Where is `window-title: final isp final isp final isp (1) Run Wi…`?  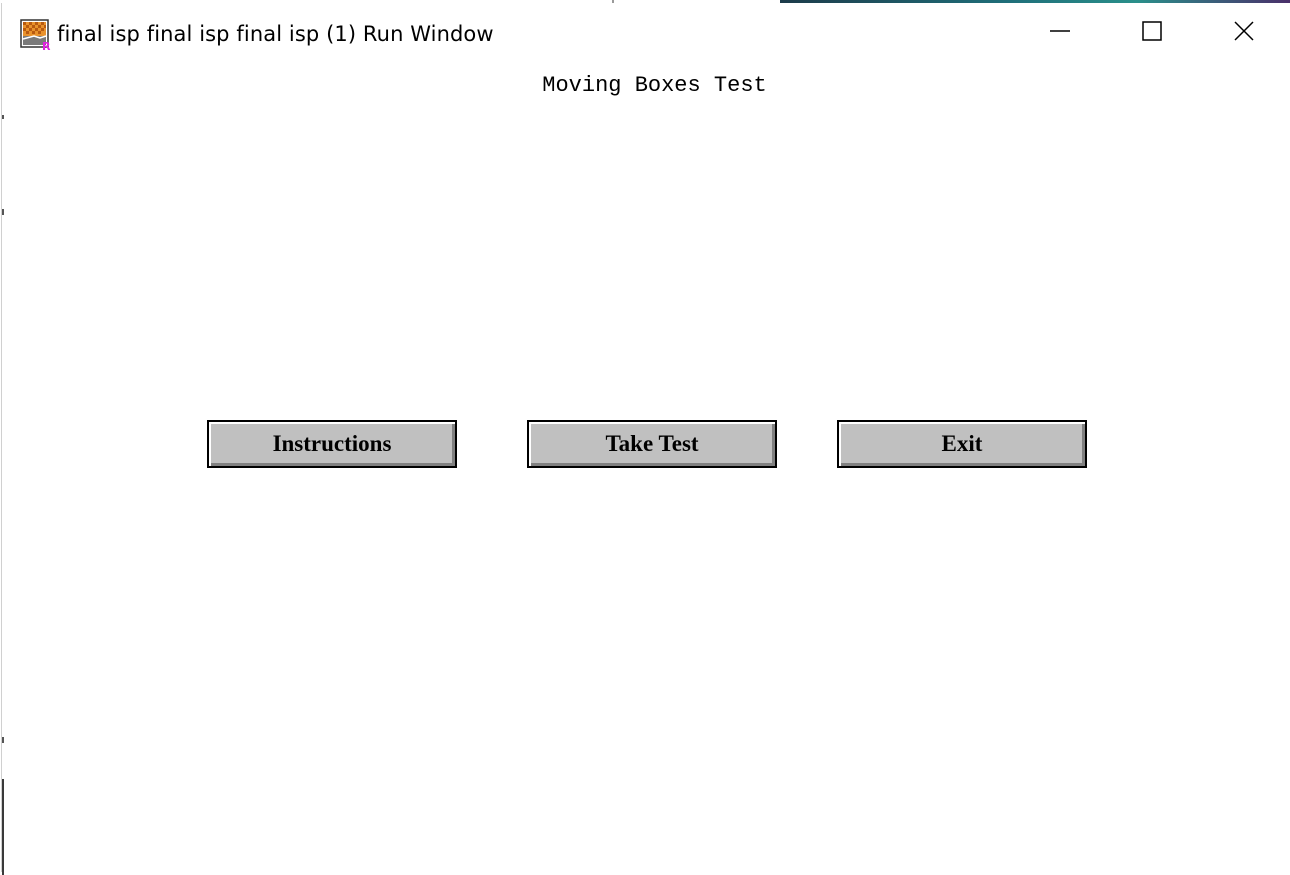 window-title: final isp final isp final isp (1) Run Wi… is located at coordinates (275, 34).